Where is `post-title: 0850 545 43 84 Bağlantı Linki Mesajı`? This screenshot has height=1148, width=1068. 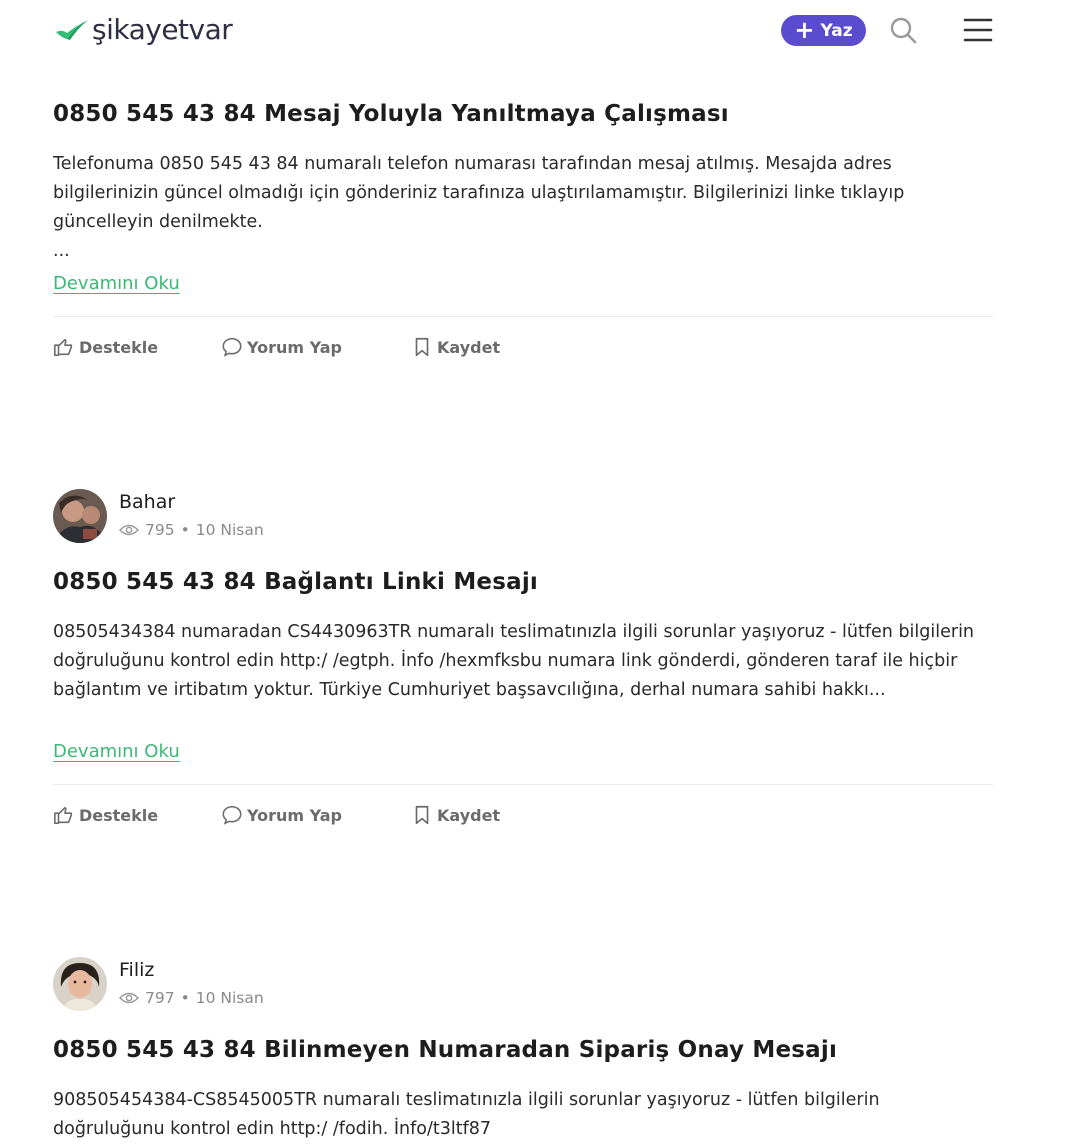
post-title: 0850 545 43 84 Bağlantı Linki Mesajı is located at coordinates (295, 582).